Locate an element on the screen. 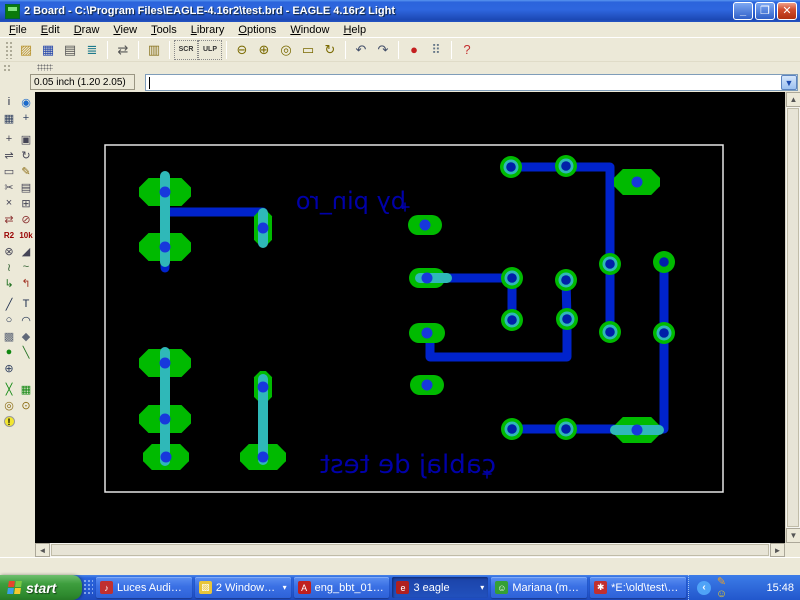  menu-tools: Tools is located at coordinates (164, 30).